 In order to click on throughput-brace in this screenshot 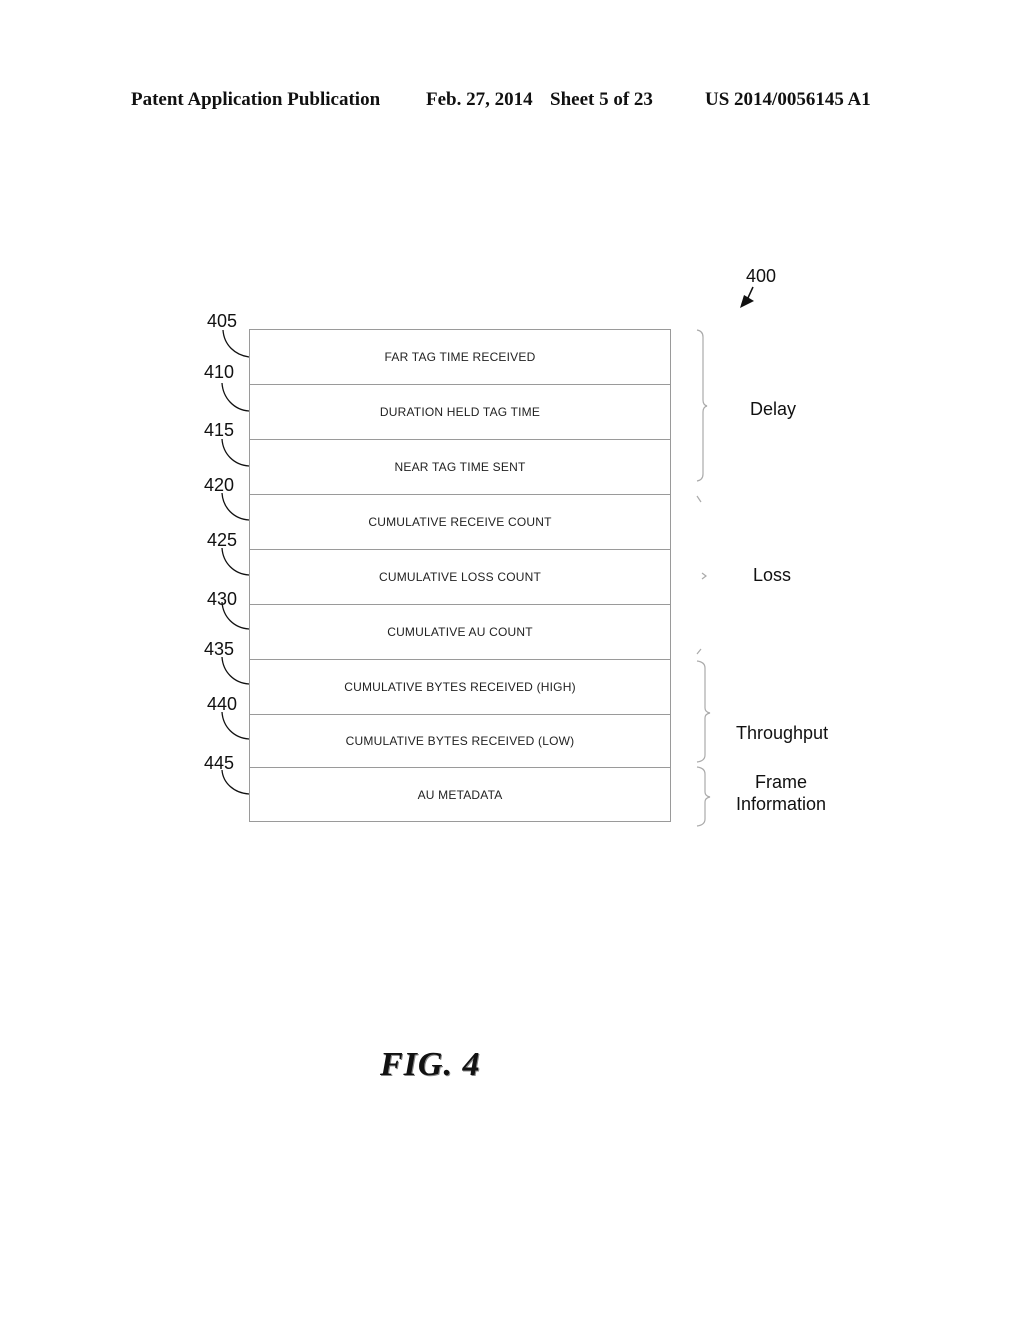, I will do `click(703, 711)`.